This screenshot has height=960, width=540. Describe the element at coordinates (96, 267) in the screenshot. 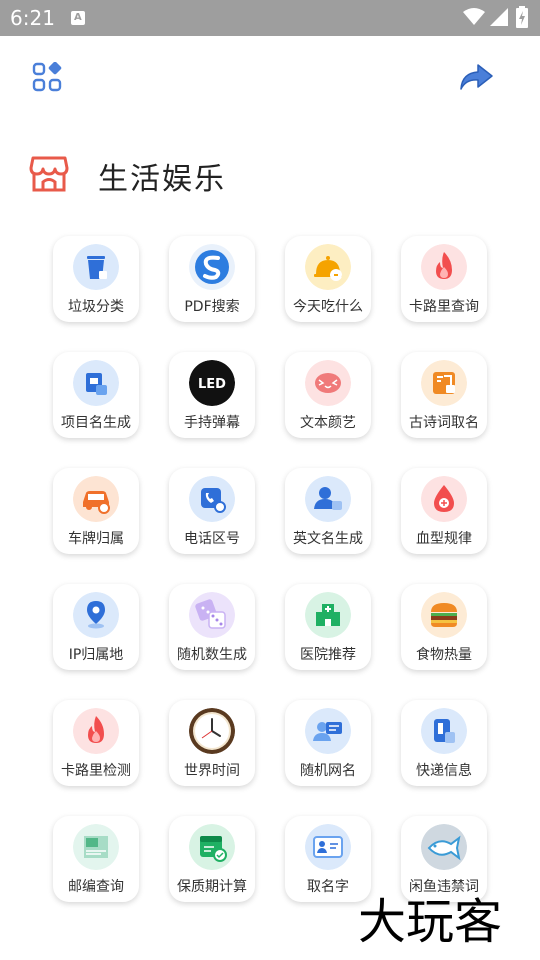

I see `trash-icon` at that location.